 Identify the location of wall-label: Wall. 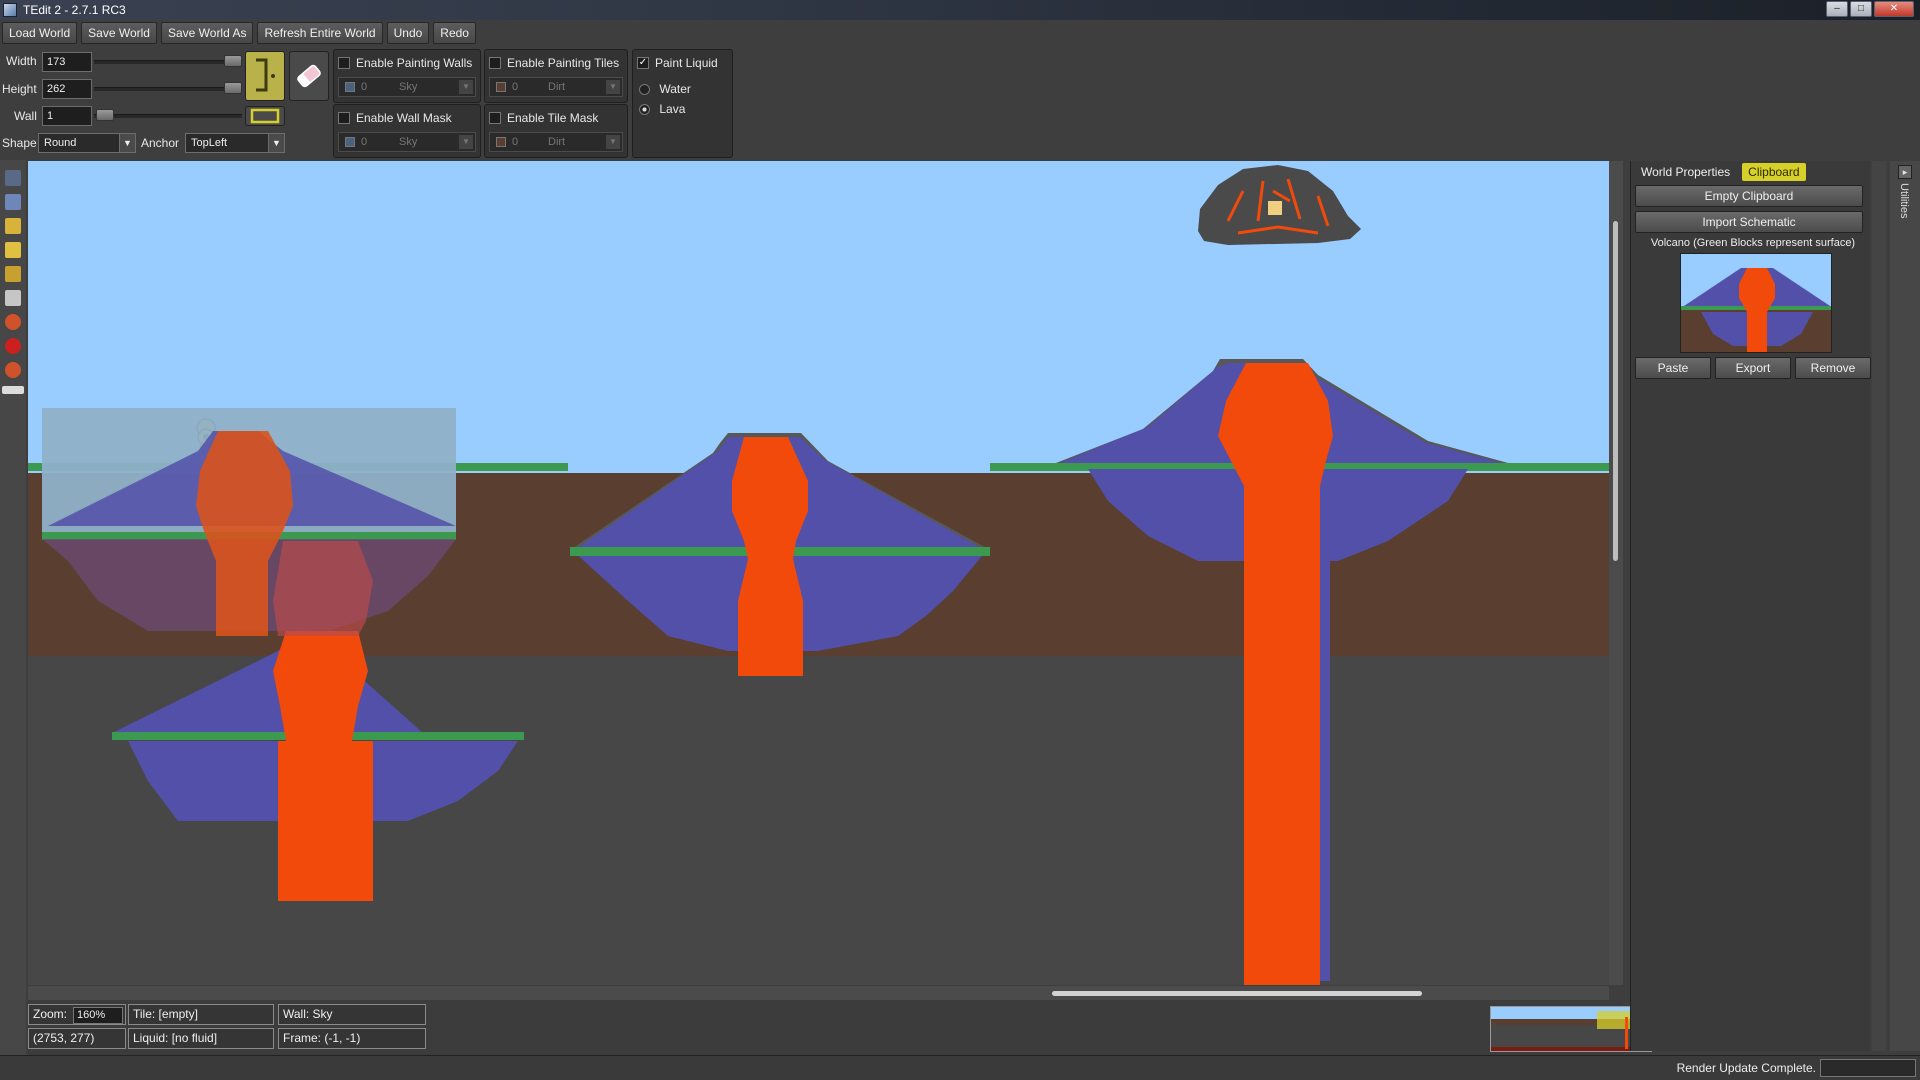
(25, 116).